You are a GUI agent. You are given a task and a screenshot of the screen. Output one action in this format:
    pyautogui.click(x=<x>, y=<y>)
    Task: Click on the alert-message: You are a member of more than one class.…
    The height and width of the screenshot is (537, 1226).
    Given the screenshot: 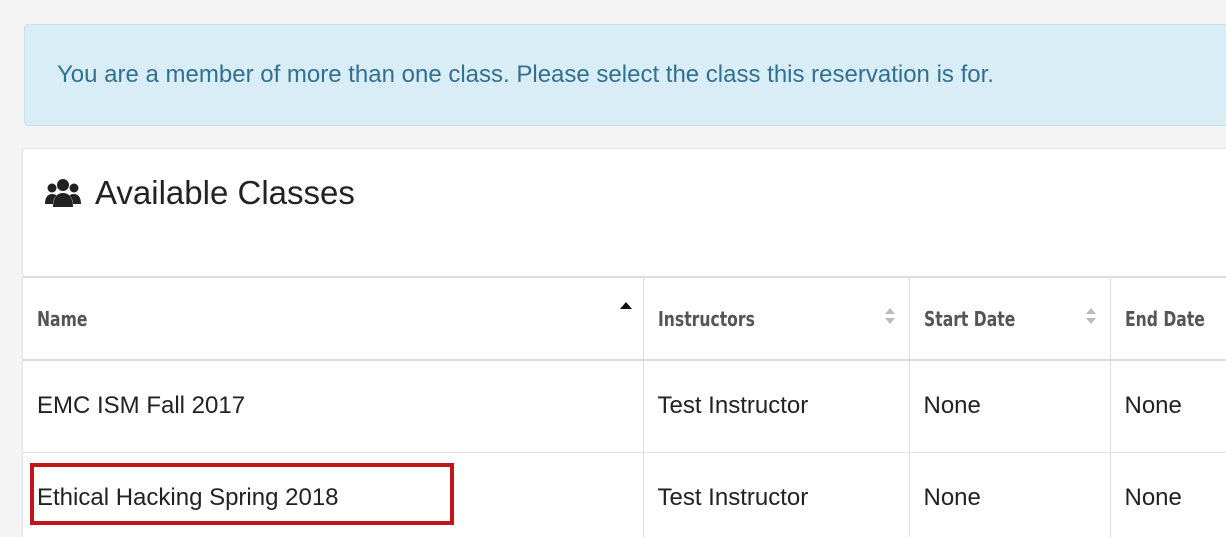 What is the action you would take?
    pyautogui.click(x=525, y=74)
    